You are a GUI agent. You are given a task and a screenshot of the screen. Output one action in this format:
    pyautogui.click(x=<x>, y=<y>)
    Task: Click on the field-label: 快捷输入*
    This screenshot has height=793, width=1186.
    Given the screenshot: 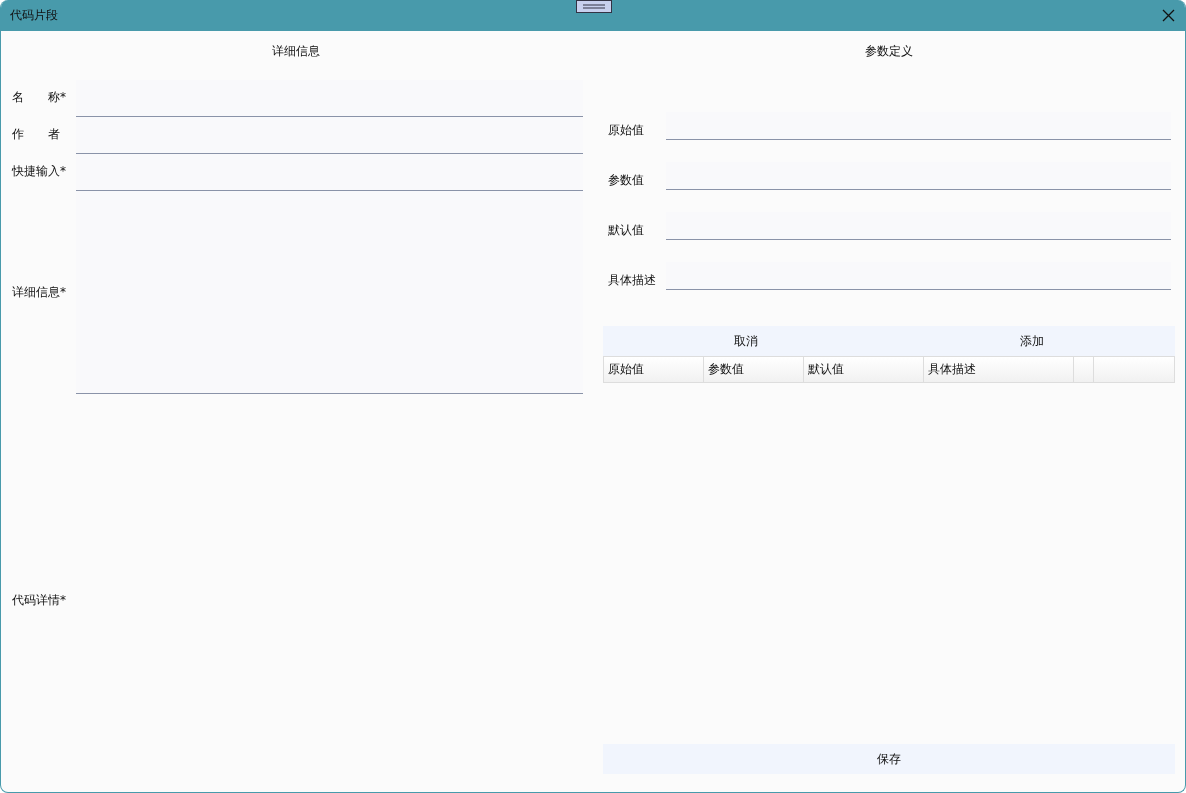 What is the action you would take?
    pyautogui.click(x=39, y=171)
    